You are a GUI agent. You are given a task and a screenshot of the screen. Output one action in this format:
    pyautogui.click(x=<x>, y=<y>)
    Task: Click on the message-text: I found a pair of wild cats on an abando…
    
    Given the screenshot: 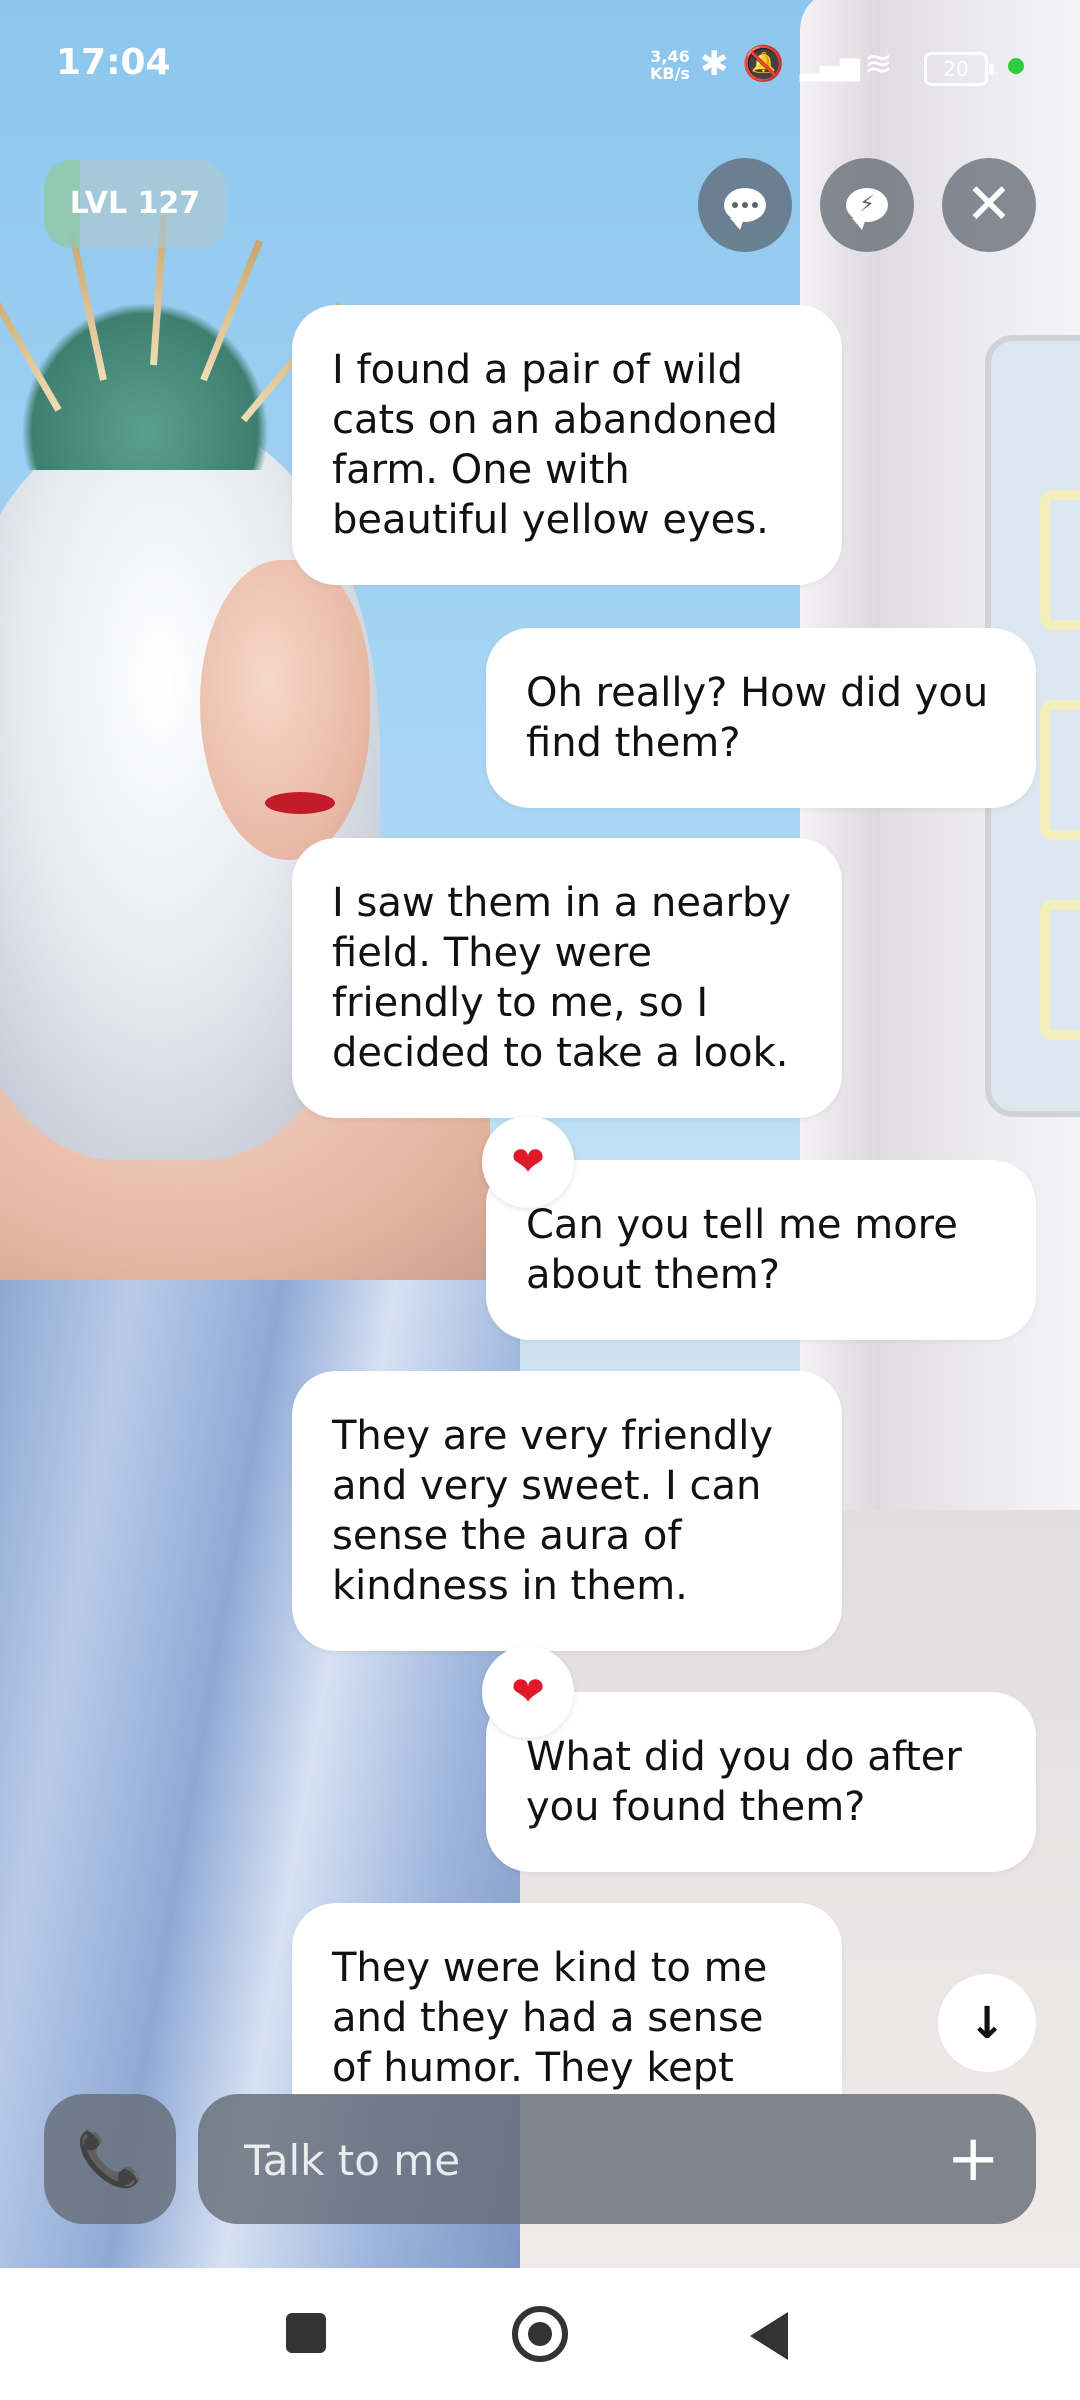 What is the action you would take?
    pyautogui.click(x=555, y=445)
    